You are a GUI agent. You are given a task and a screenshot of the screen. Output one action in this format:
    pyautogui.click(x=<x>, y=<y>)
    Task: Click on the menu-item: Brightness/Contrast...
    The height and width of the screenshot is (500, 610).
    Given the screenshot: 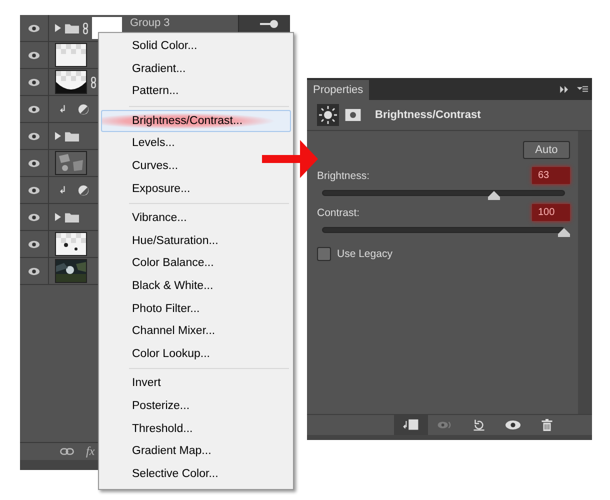 What is the action you would take?
    pyautogui.click(x=196, y=121)
    